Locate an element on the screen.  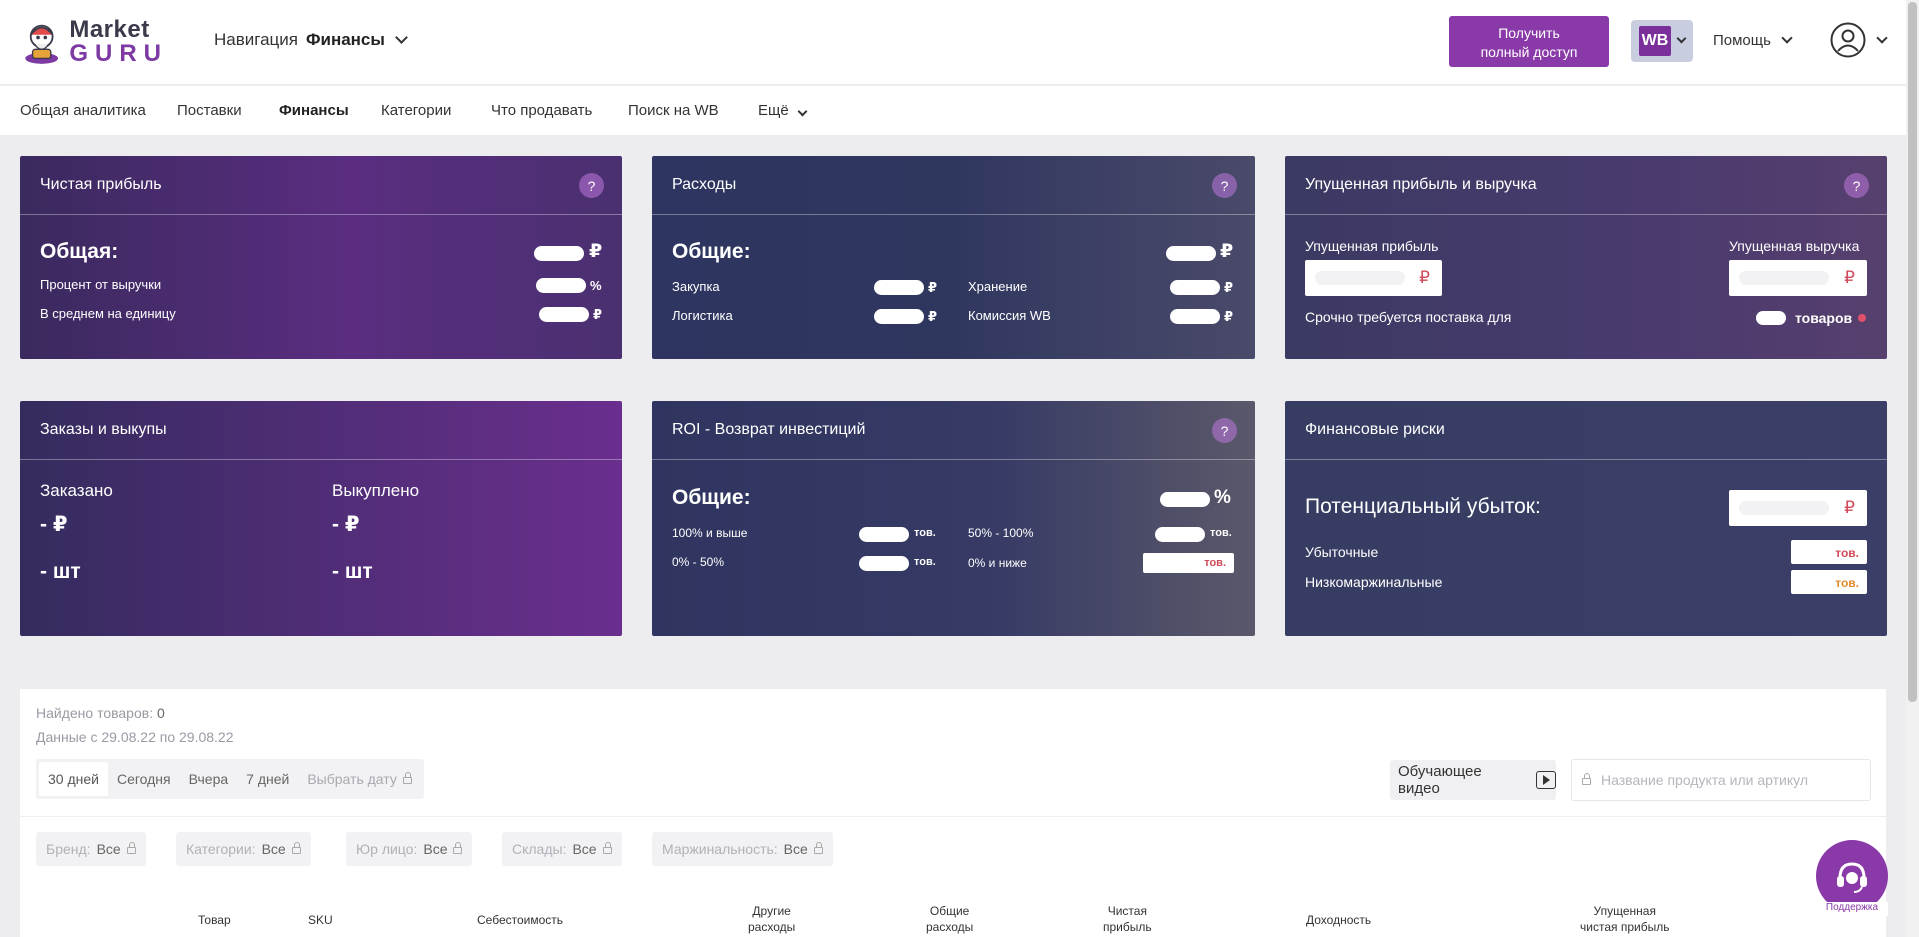
user-avatar-icon is located at coordinates (1848, 40).